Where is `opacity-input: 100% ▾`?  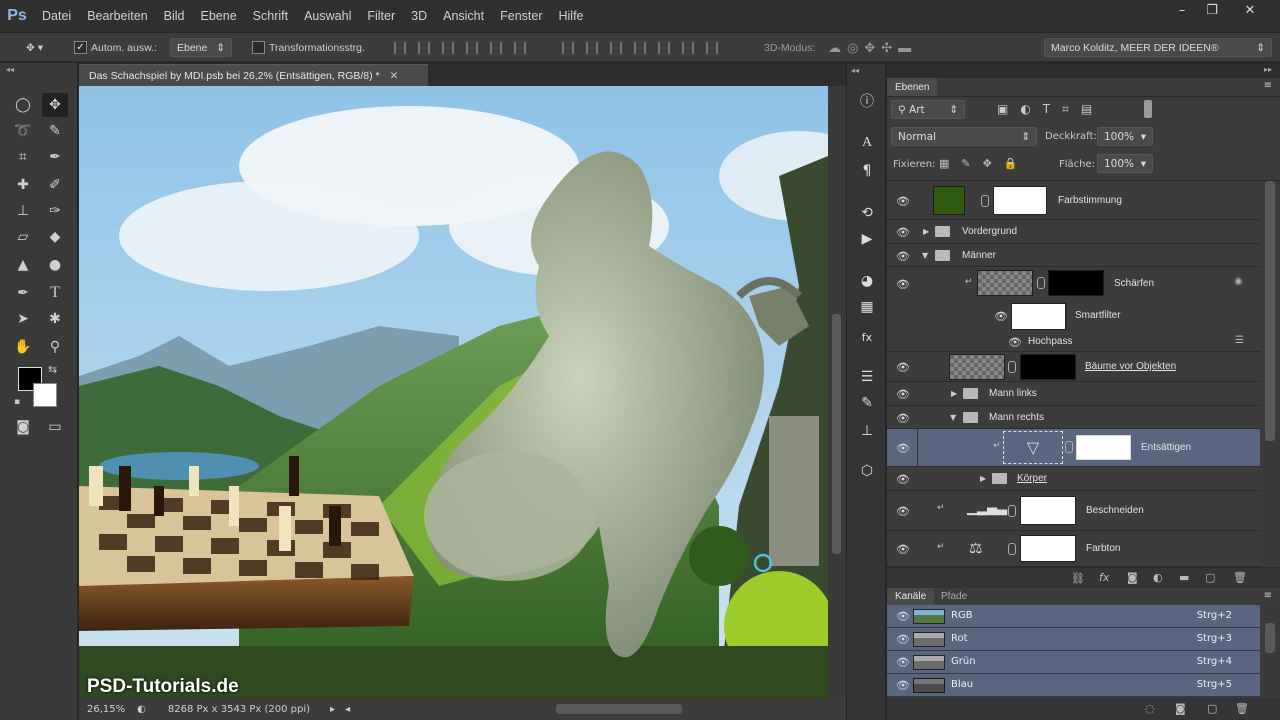 opacity-input: 100% ▾ is located at coordinates (1125, 136).